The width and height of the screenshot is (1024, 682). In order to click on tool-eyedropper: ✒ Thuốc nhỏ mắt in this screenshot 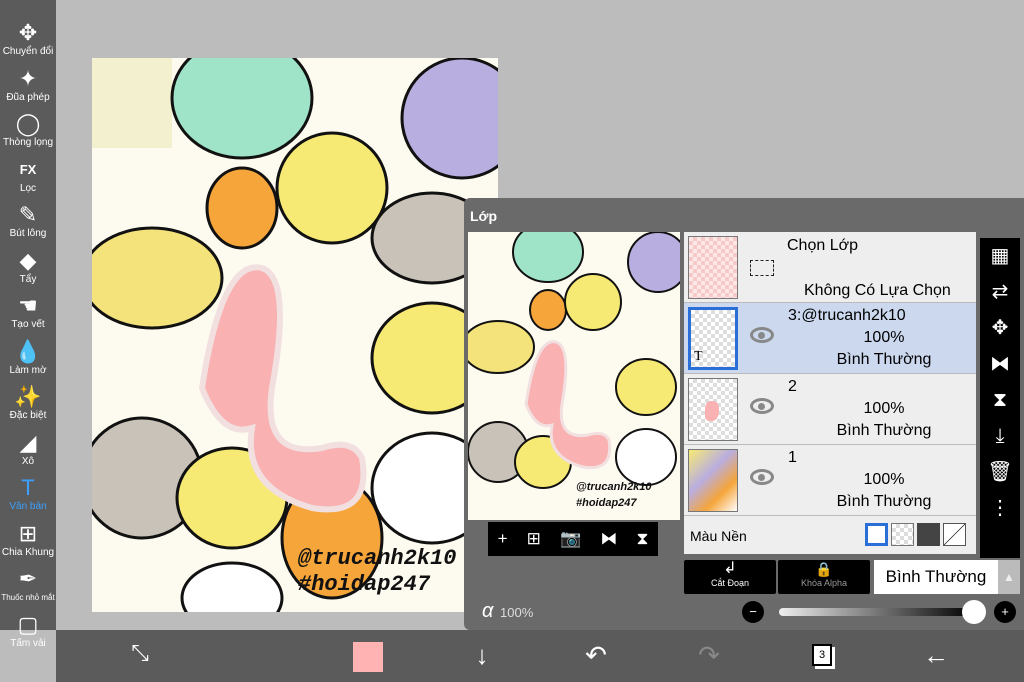, I will do `click(28, 584)`.